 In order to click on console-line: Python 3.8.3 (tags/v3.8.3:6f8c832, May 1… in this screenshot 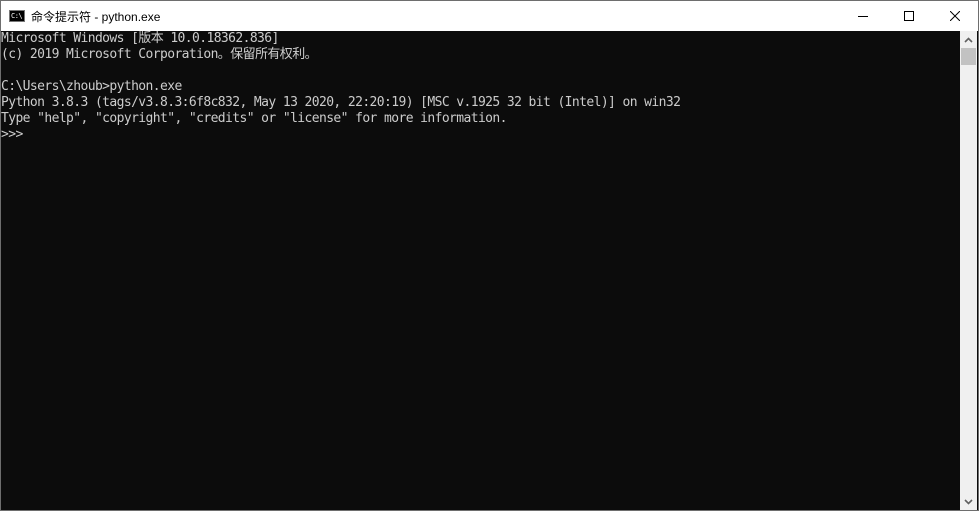, I will do `click(341, 102)`.